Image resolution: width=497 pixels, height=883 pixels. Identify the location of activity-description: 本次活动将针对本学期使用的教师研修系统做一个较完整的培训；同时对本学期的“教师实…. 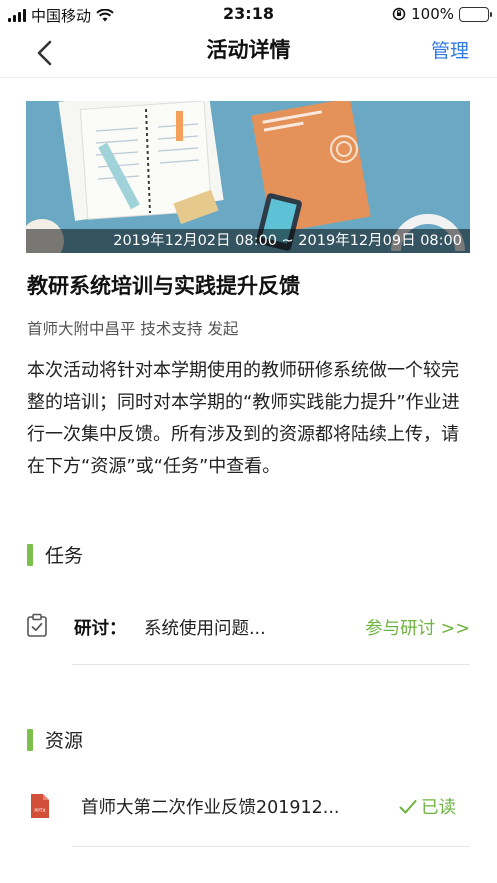
(243, 418).